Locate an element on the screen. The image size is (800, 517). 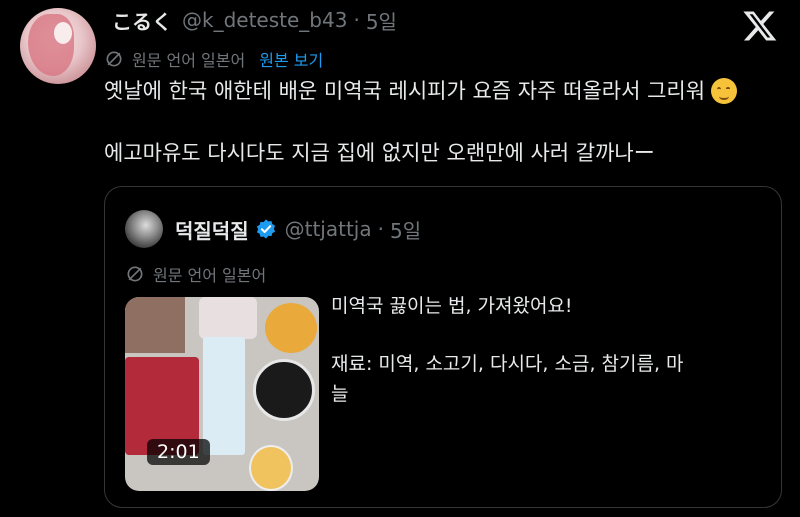
author-handle: @k_deteste_b43 is located at coordinates (264, 20).